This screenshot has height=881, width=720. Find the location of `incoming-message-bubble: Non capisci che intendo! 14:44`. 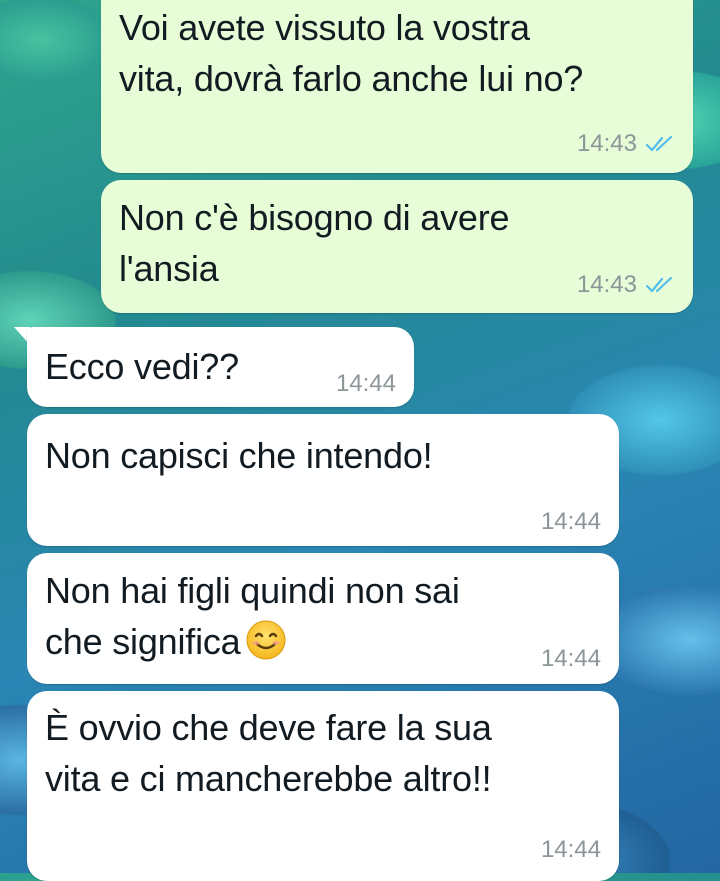

incoming-message-bubble: Non capisci che intendo! 14:44 is located at coordinates (323, 480).